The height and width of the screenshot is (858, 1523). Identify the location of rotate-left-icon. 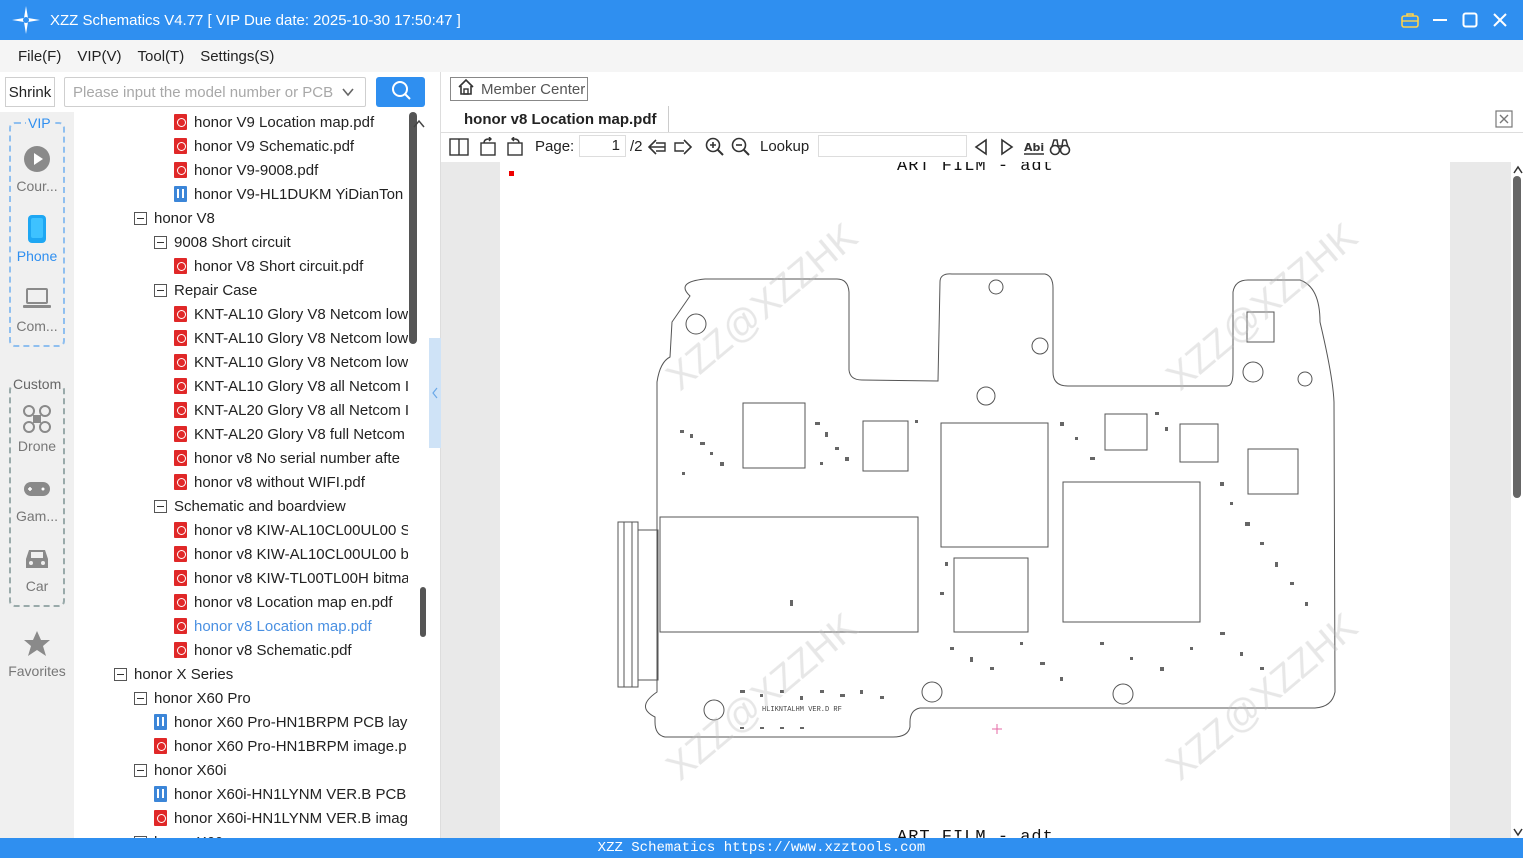
(488, 147).